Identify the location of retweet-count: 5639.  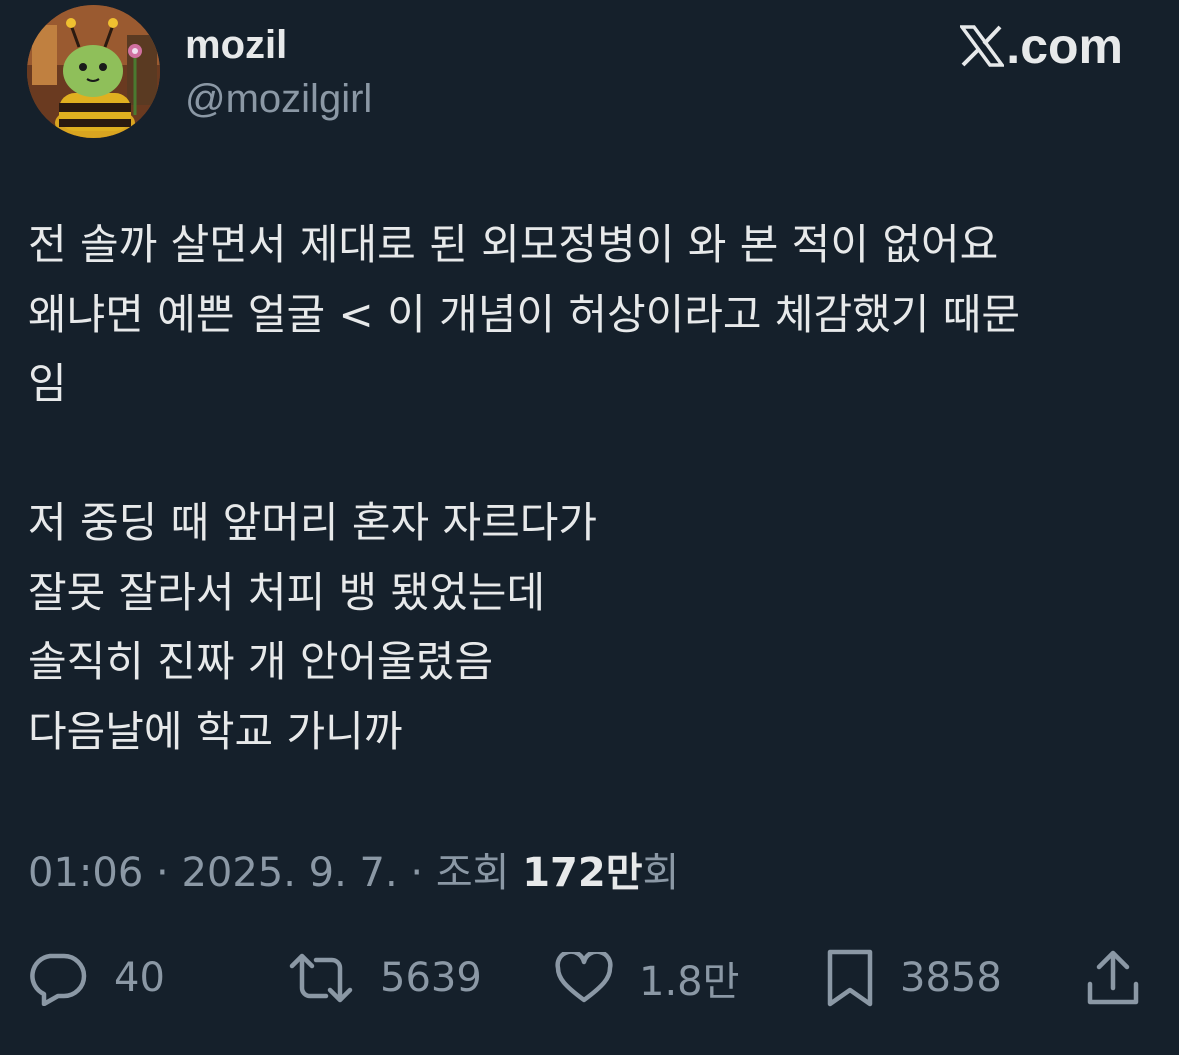
(431, 977).